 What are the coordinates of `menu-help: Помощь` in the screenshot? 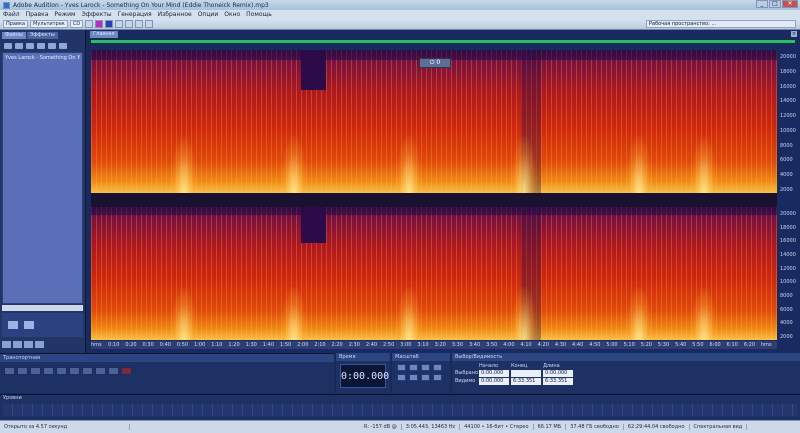 It's located at (259, 14).